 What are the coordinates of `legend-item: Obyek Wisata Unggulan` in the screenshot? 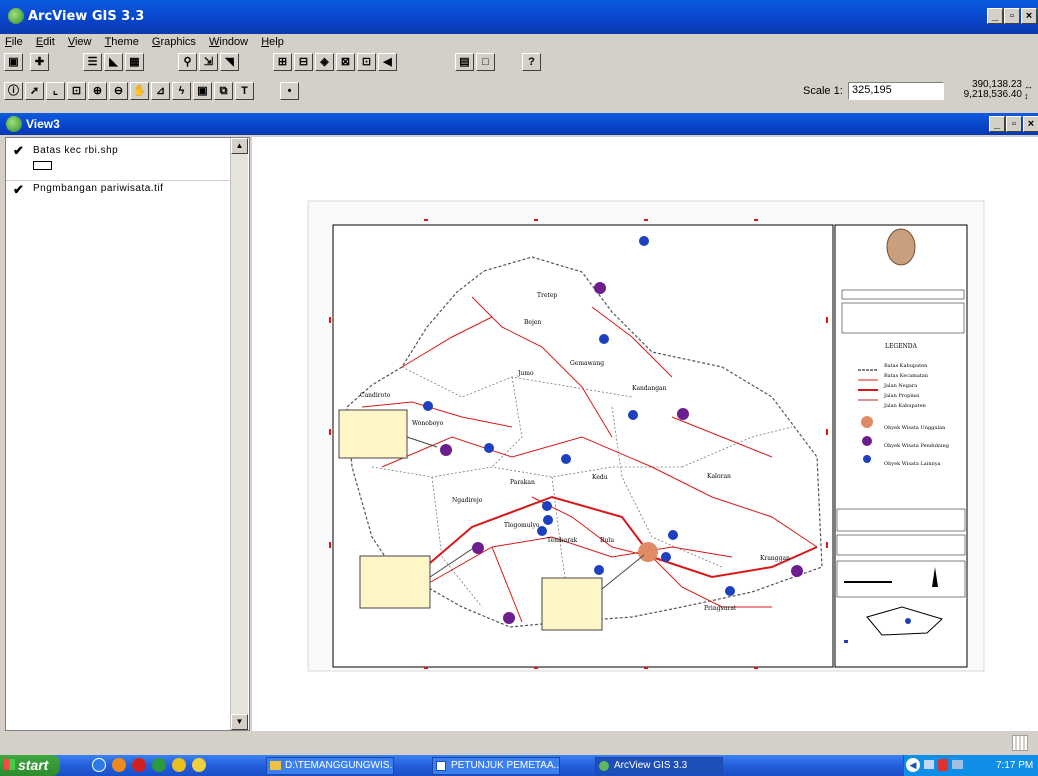 It's located at (915, 428).